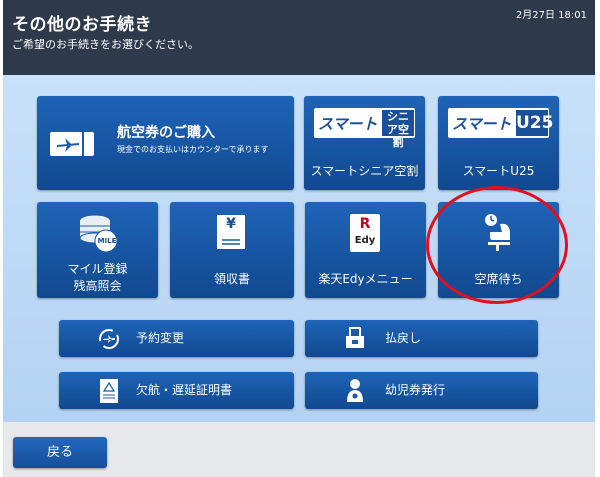 This screenshot has width=600, height=477. I want to click on purchase-description: 現金でのお支払いはカウンターで承ります, so click(193, 149).